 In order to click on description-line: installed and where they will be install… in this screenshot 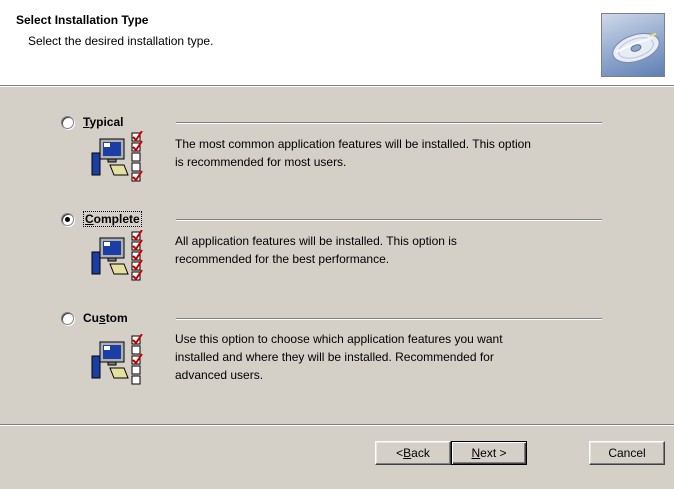, I will do `click(334, 357)`.